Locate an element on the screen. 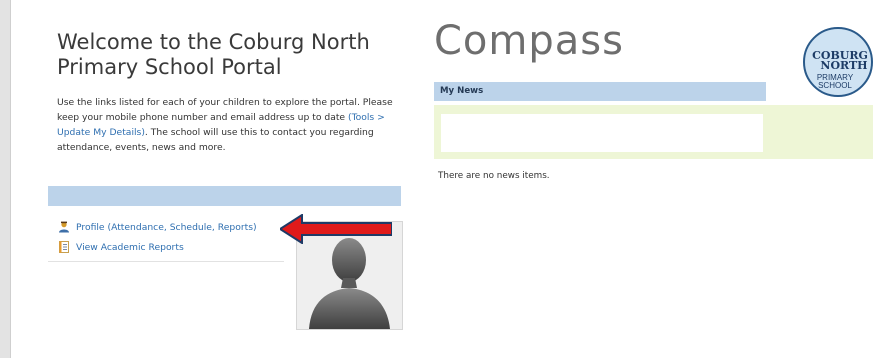 The width and height of the screenshot is (873, 358). red-arrow-icon is located at coordinates (336, 229).